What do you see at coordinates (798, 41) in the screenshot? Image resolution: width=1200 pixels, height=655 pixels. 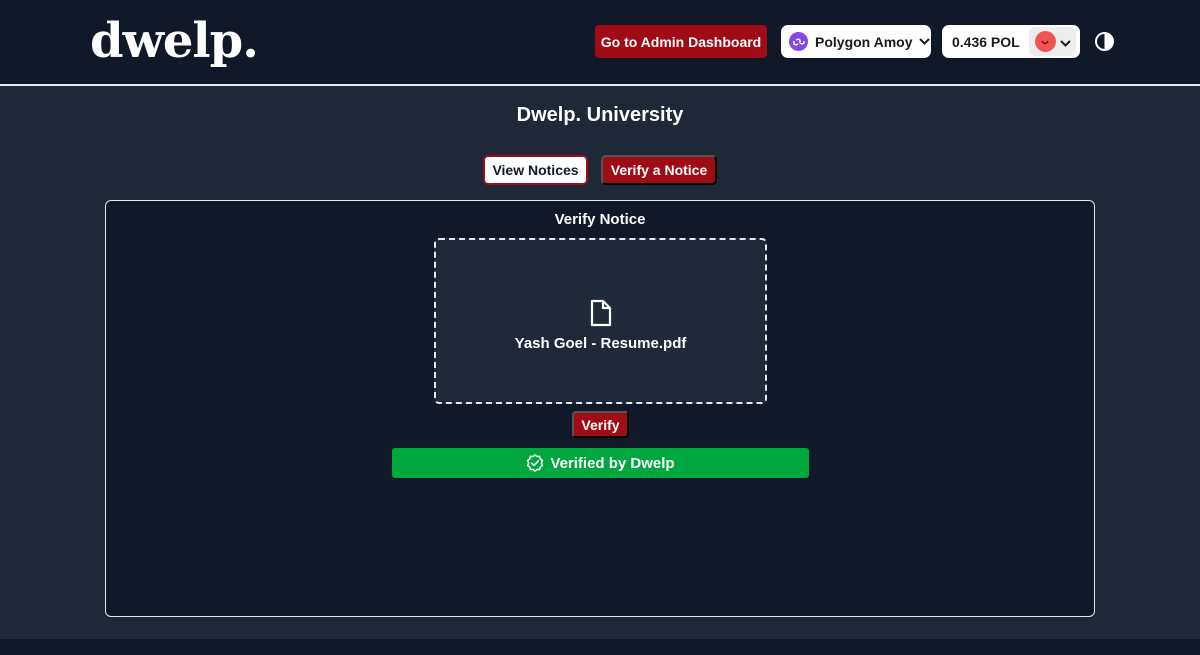 I see `polygon-icon` at bounding box center [798, 41].